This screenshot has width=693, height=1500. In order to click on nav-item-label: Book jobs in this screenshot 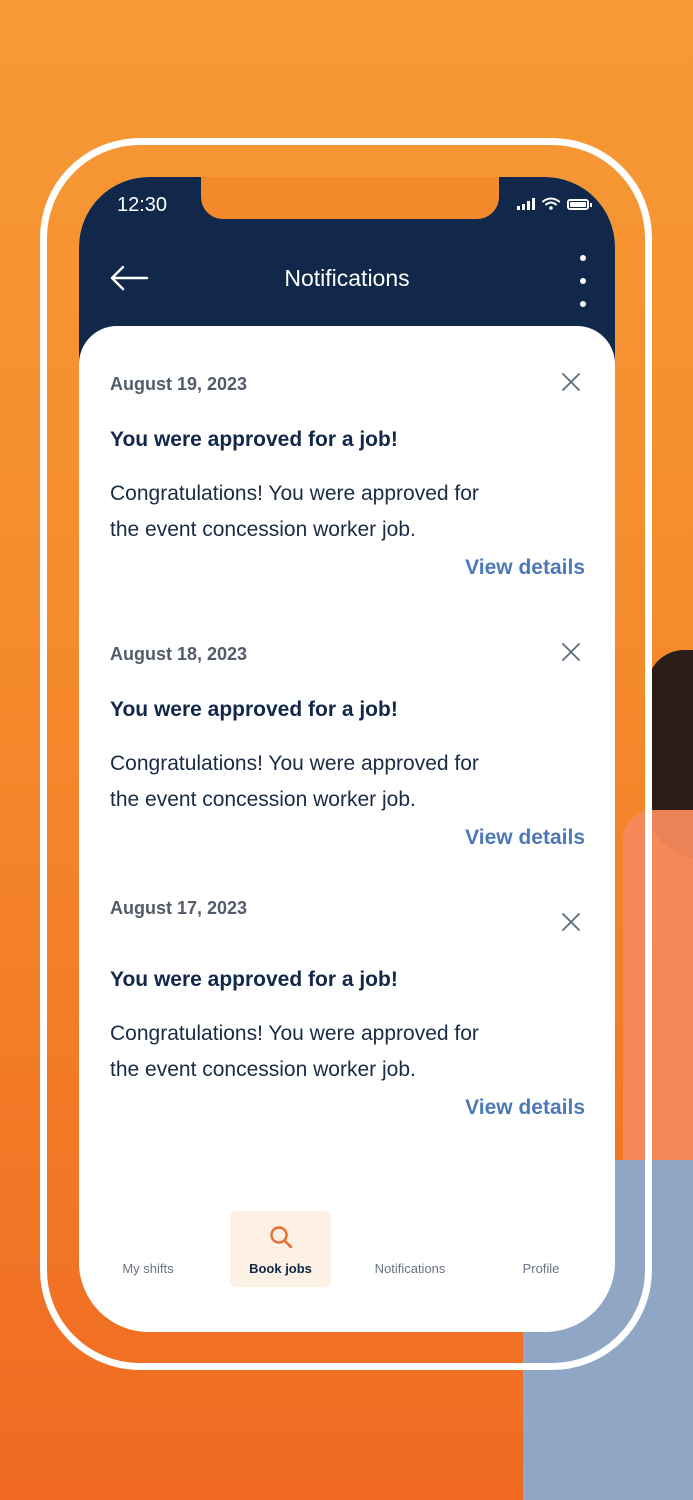, I will do `click(280, 1268)`.